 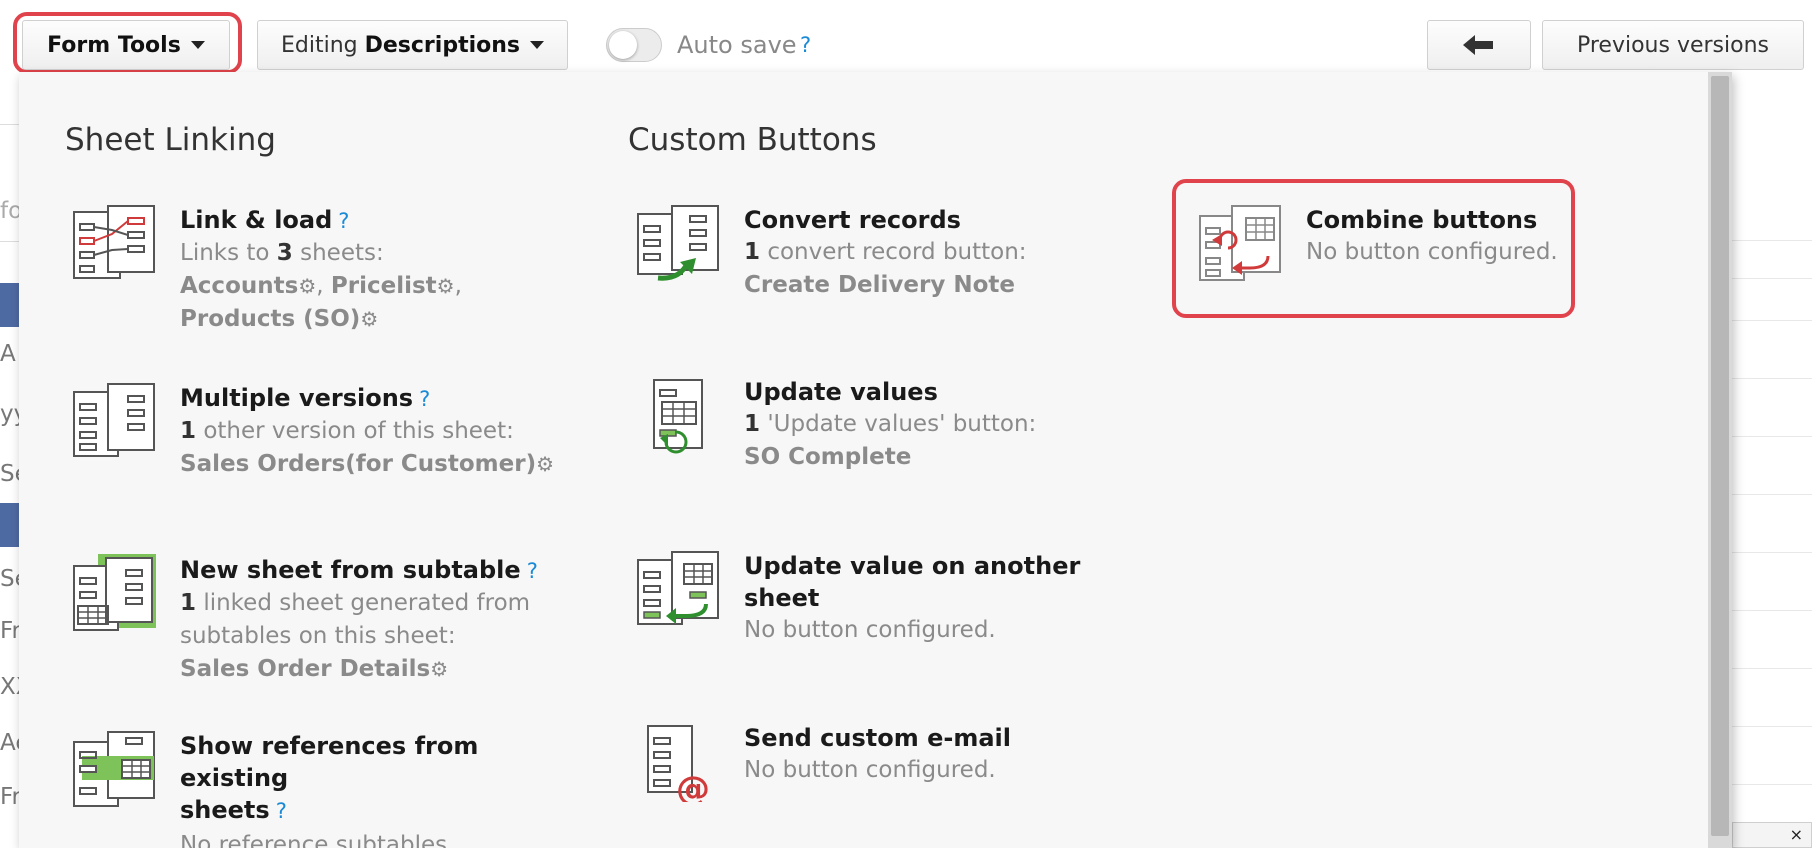 I want to click on editing-value: Descriptions, so click(x=442, y=45).